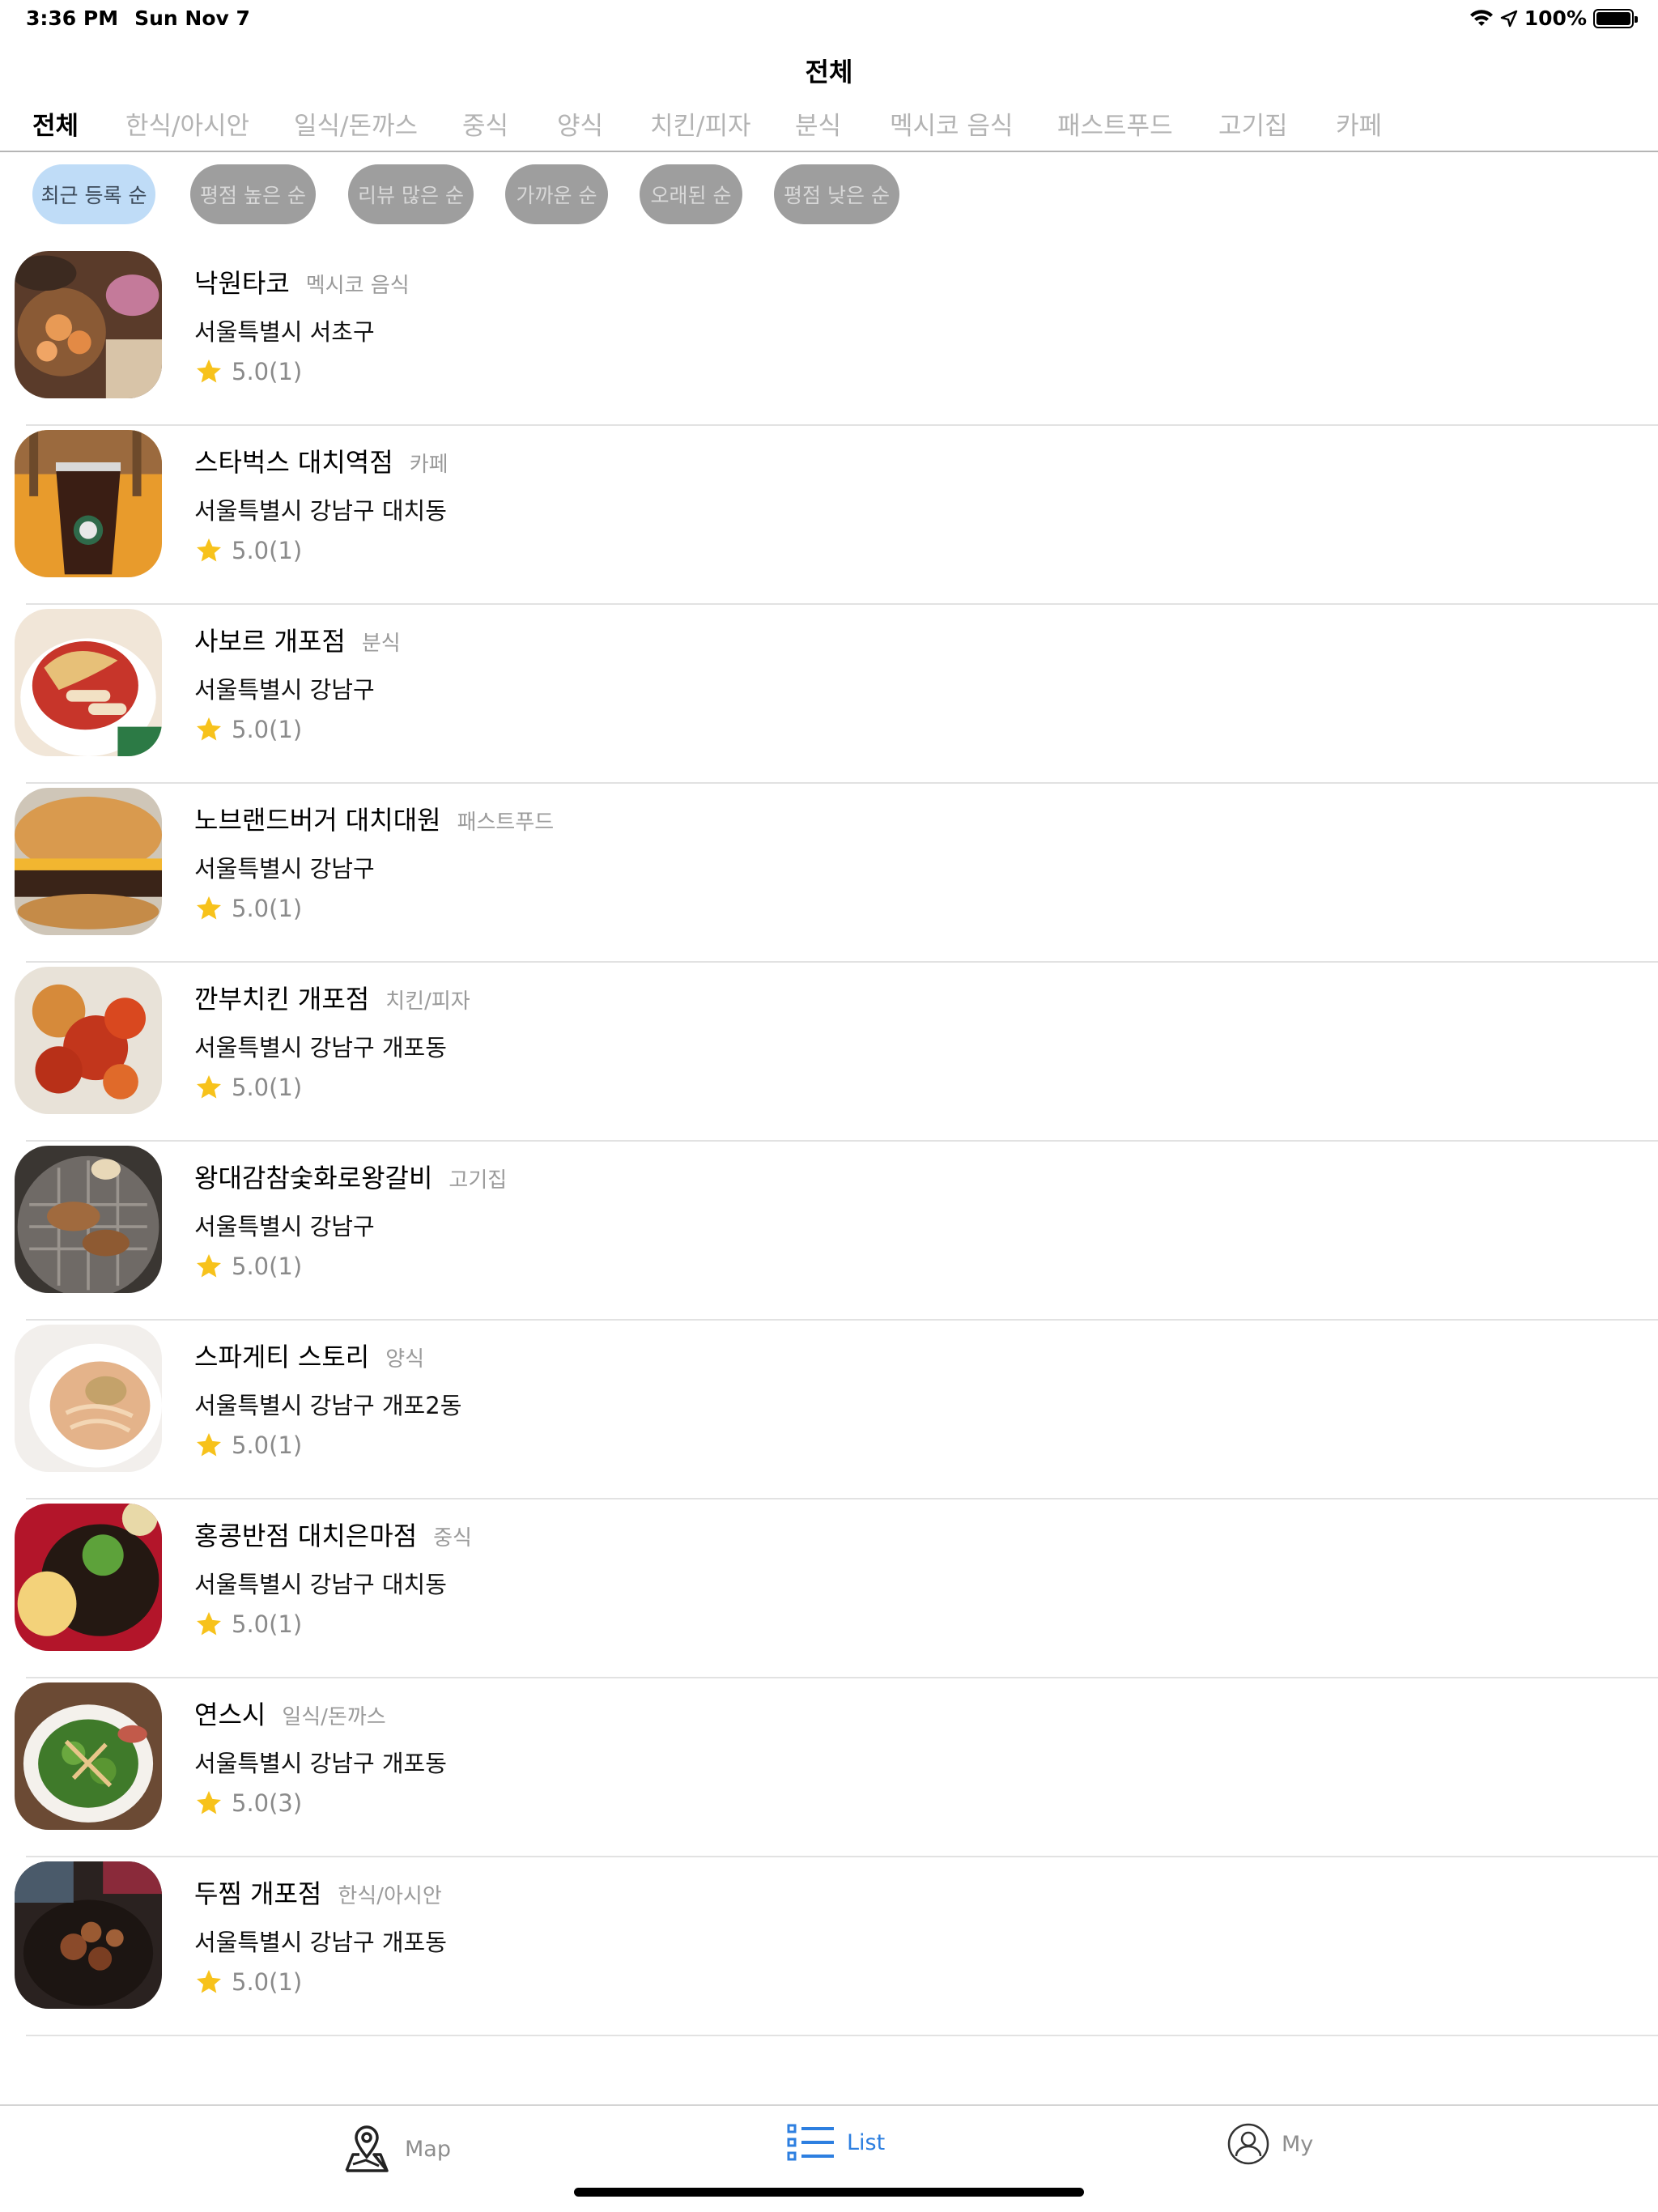  I want to click on list-icon, so click(810, 2143).